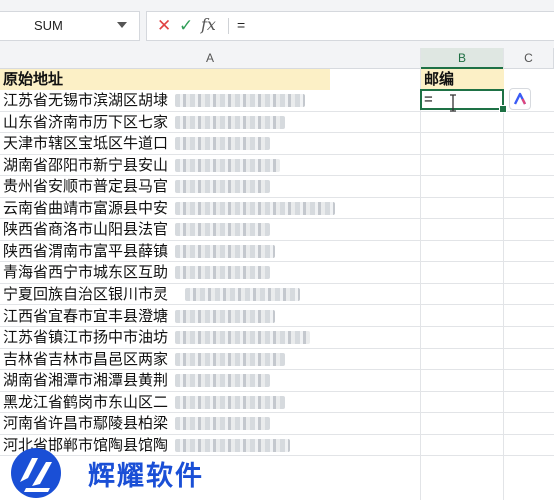  I want to click on address-cell: 山东省济南市历下区七家, so click(210, 122).